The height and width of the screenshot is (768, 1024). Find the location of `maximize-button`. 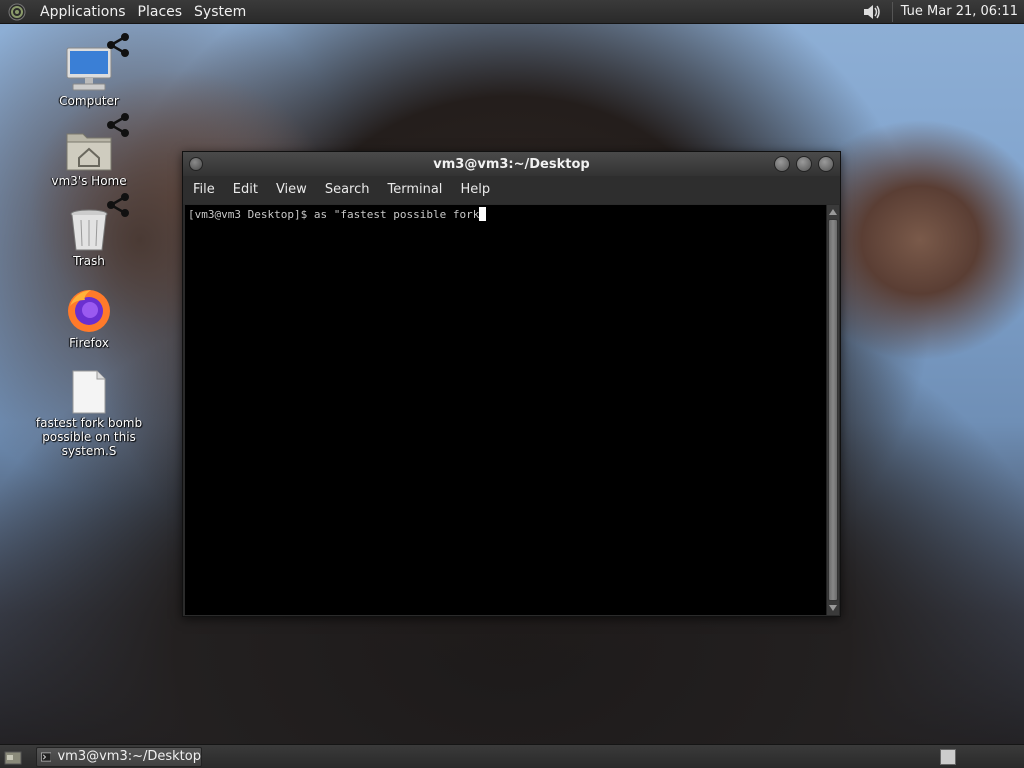

maximize-button is located at coordinates (804, 164).